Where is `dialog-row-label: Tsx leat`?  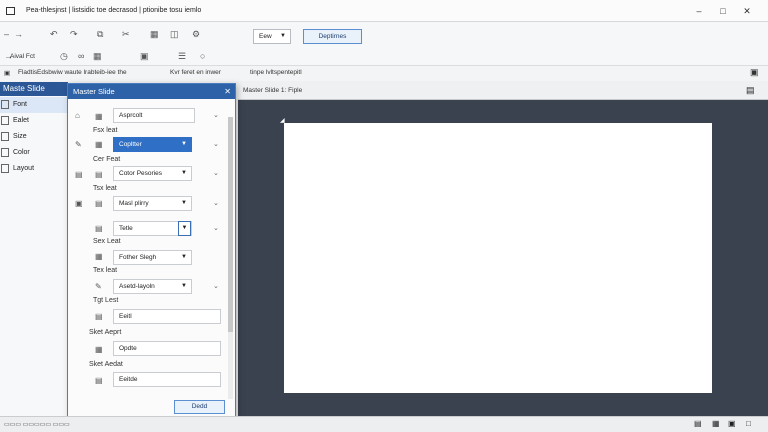
dialog-row-label: Tsx leat is located at coordinates (105, 188).